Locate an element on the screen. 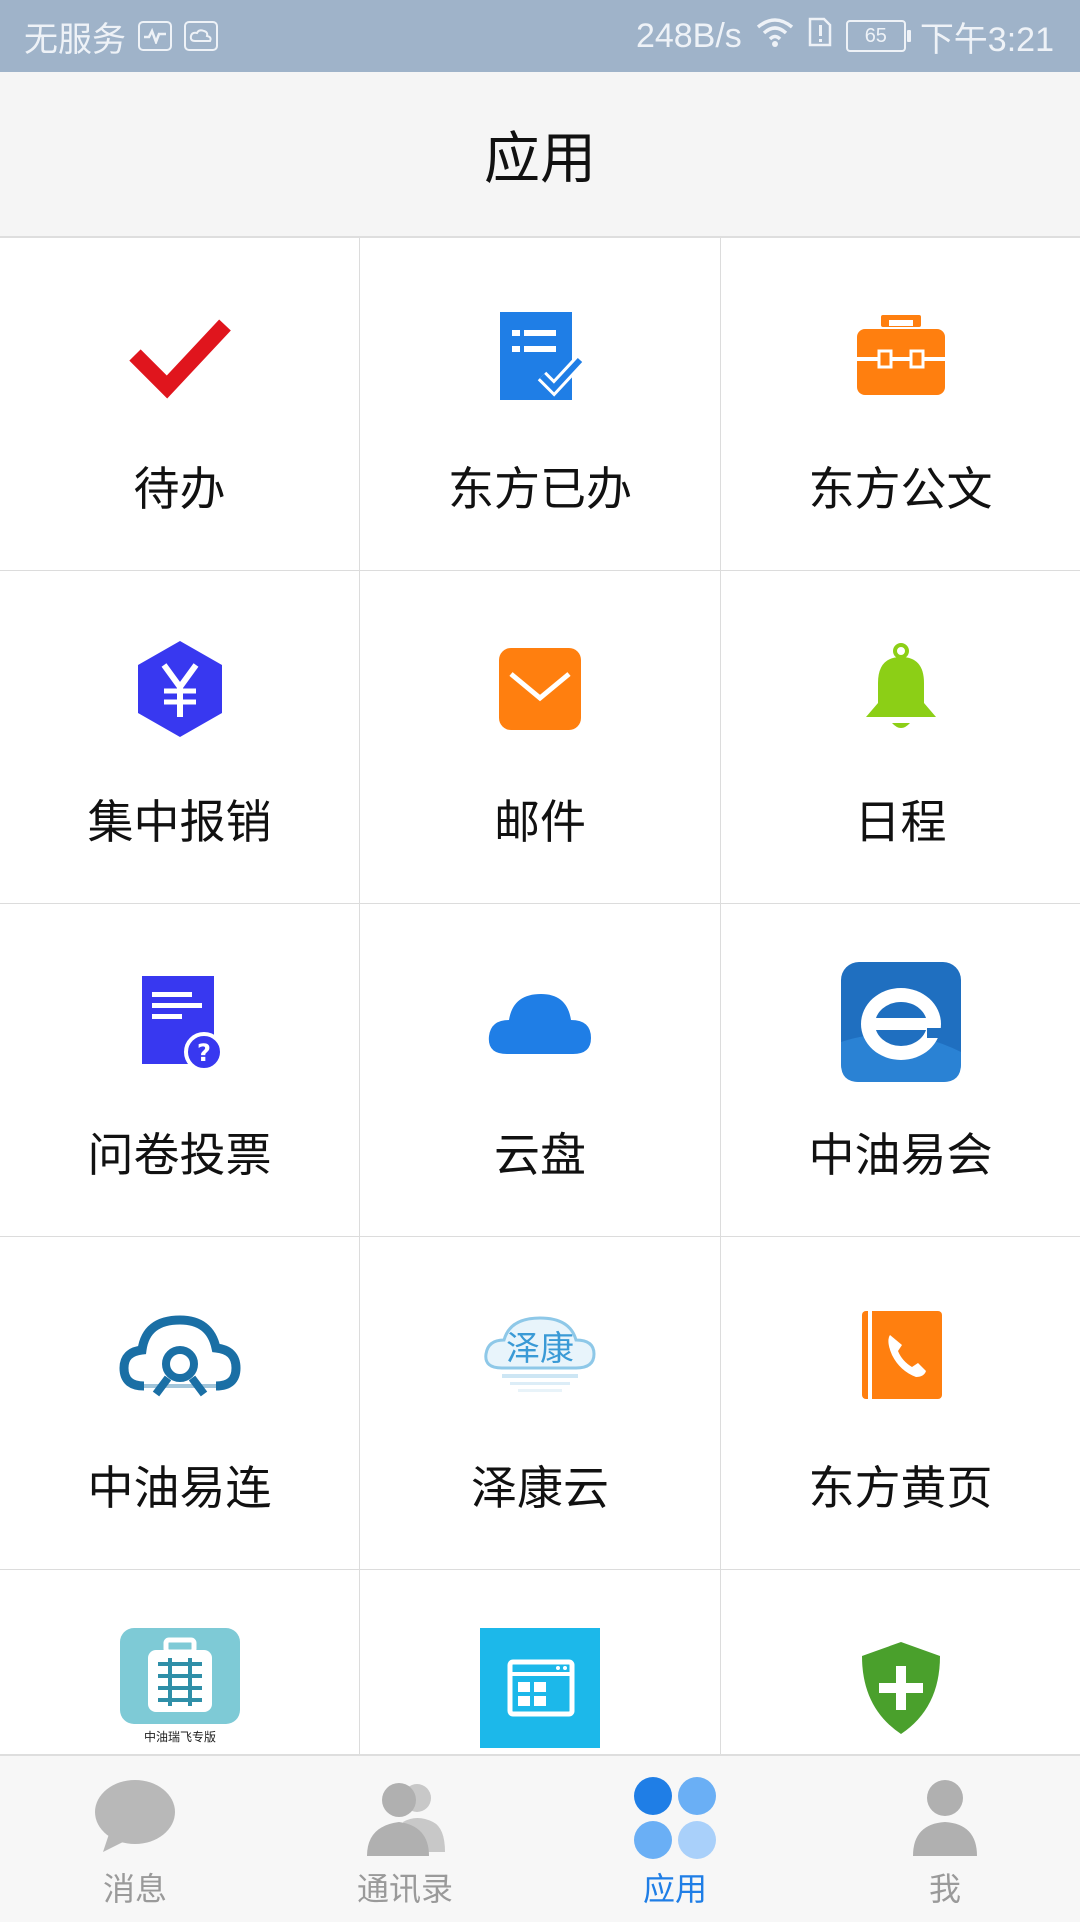 The image size is (1080, 1922). app-tile-yihui: 中油易会 is located at coordinates (900, 1070).